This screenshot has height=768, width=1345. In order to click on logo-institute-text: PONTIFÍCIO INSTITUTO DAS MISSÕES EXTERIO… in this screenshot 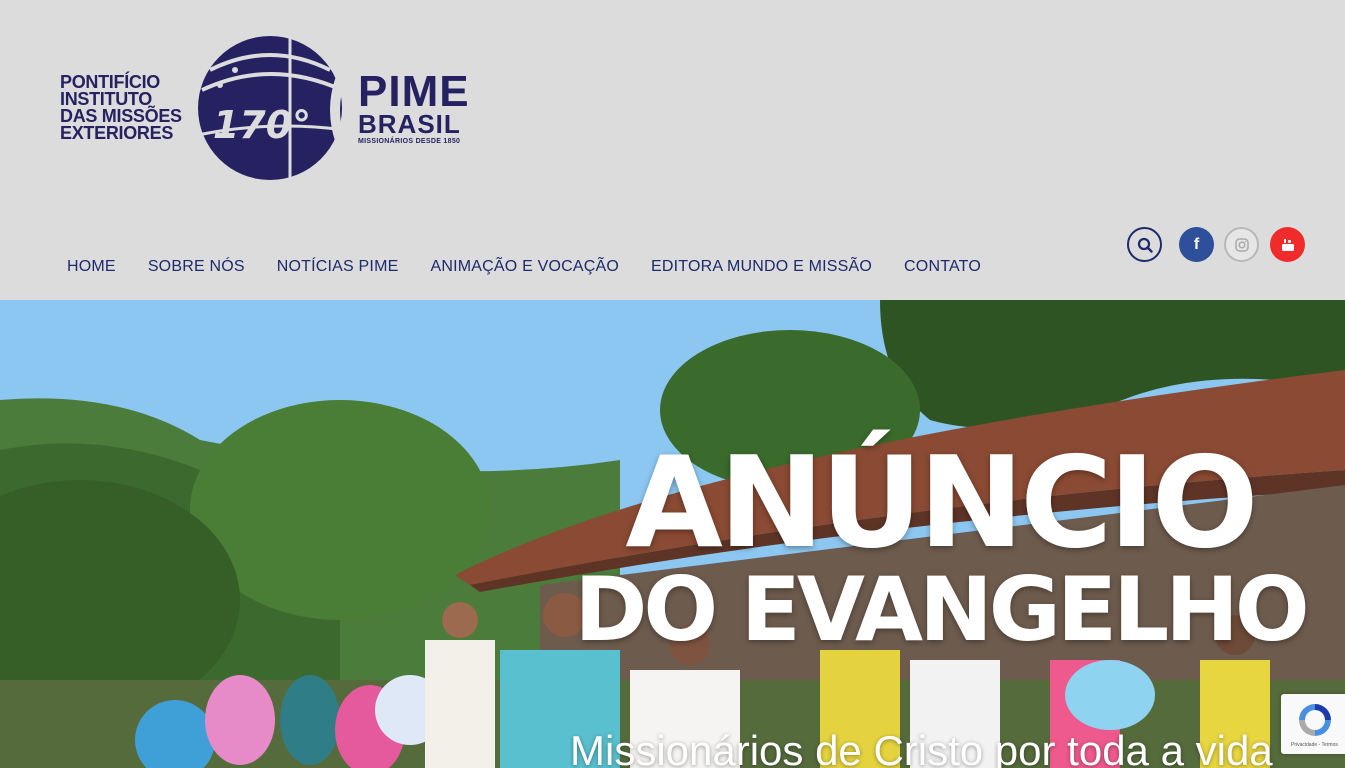, I will do `click(121, 107)`.